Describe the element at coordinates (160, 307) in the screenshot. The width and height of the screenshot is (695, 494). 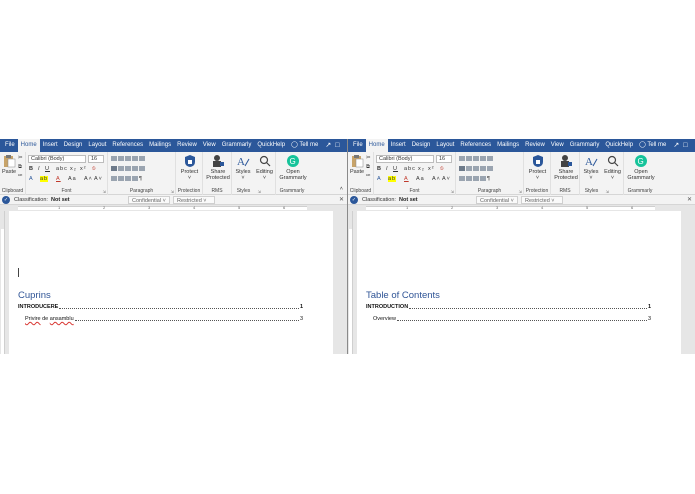
I see `toc-entry: INTRODUCERE 1` at that location.